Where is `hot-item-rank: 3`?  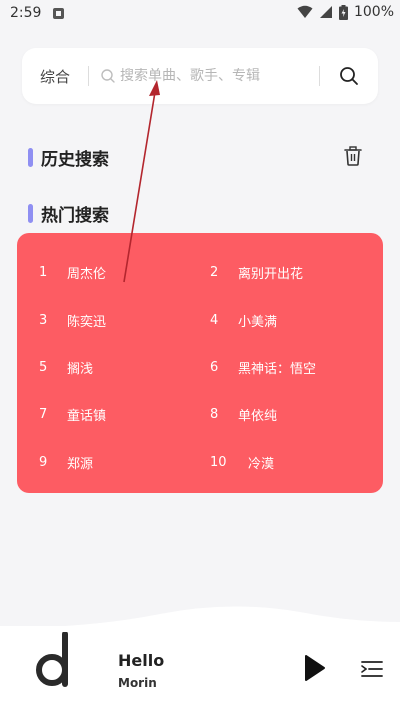
hot-item-rank: 3 is located at coordinates (43, 320).